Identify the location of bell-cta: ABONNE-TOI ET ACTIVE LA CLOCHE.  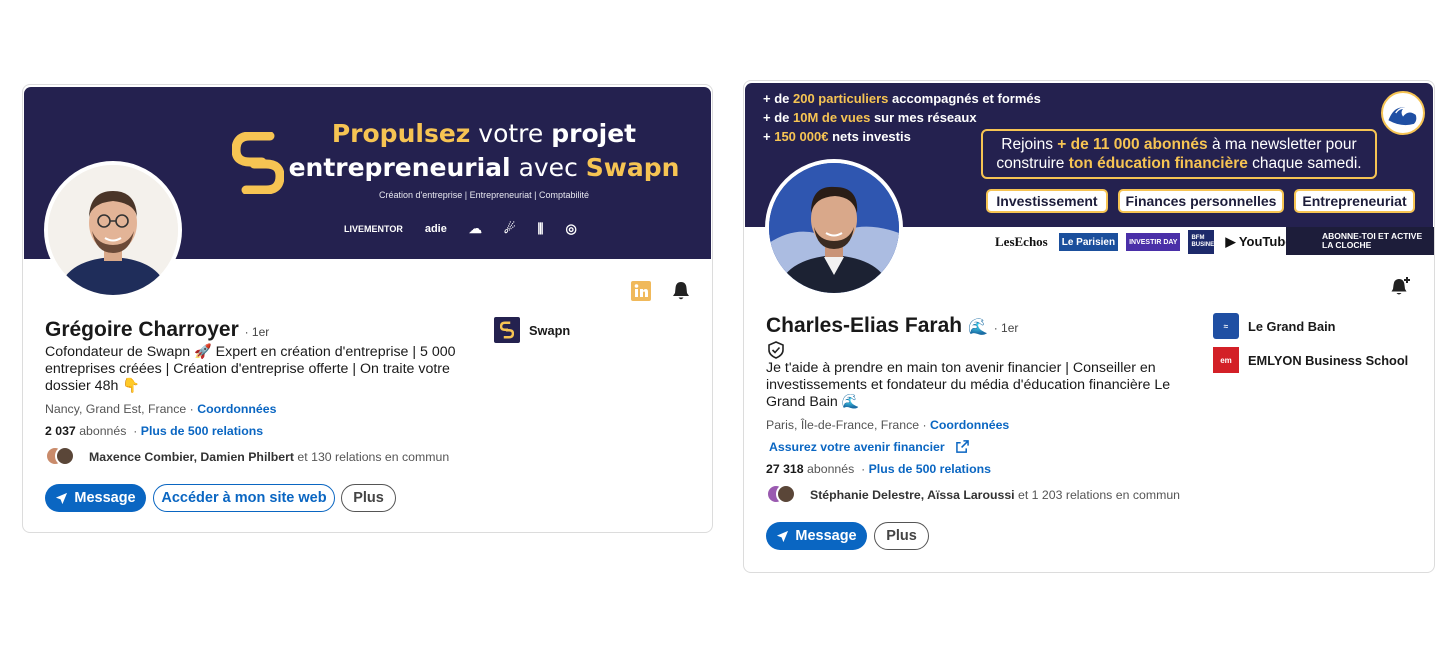
(1360, 241).